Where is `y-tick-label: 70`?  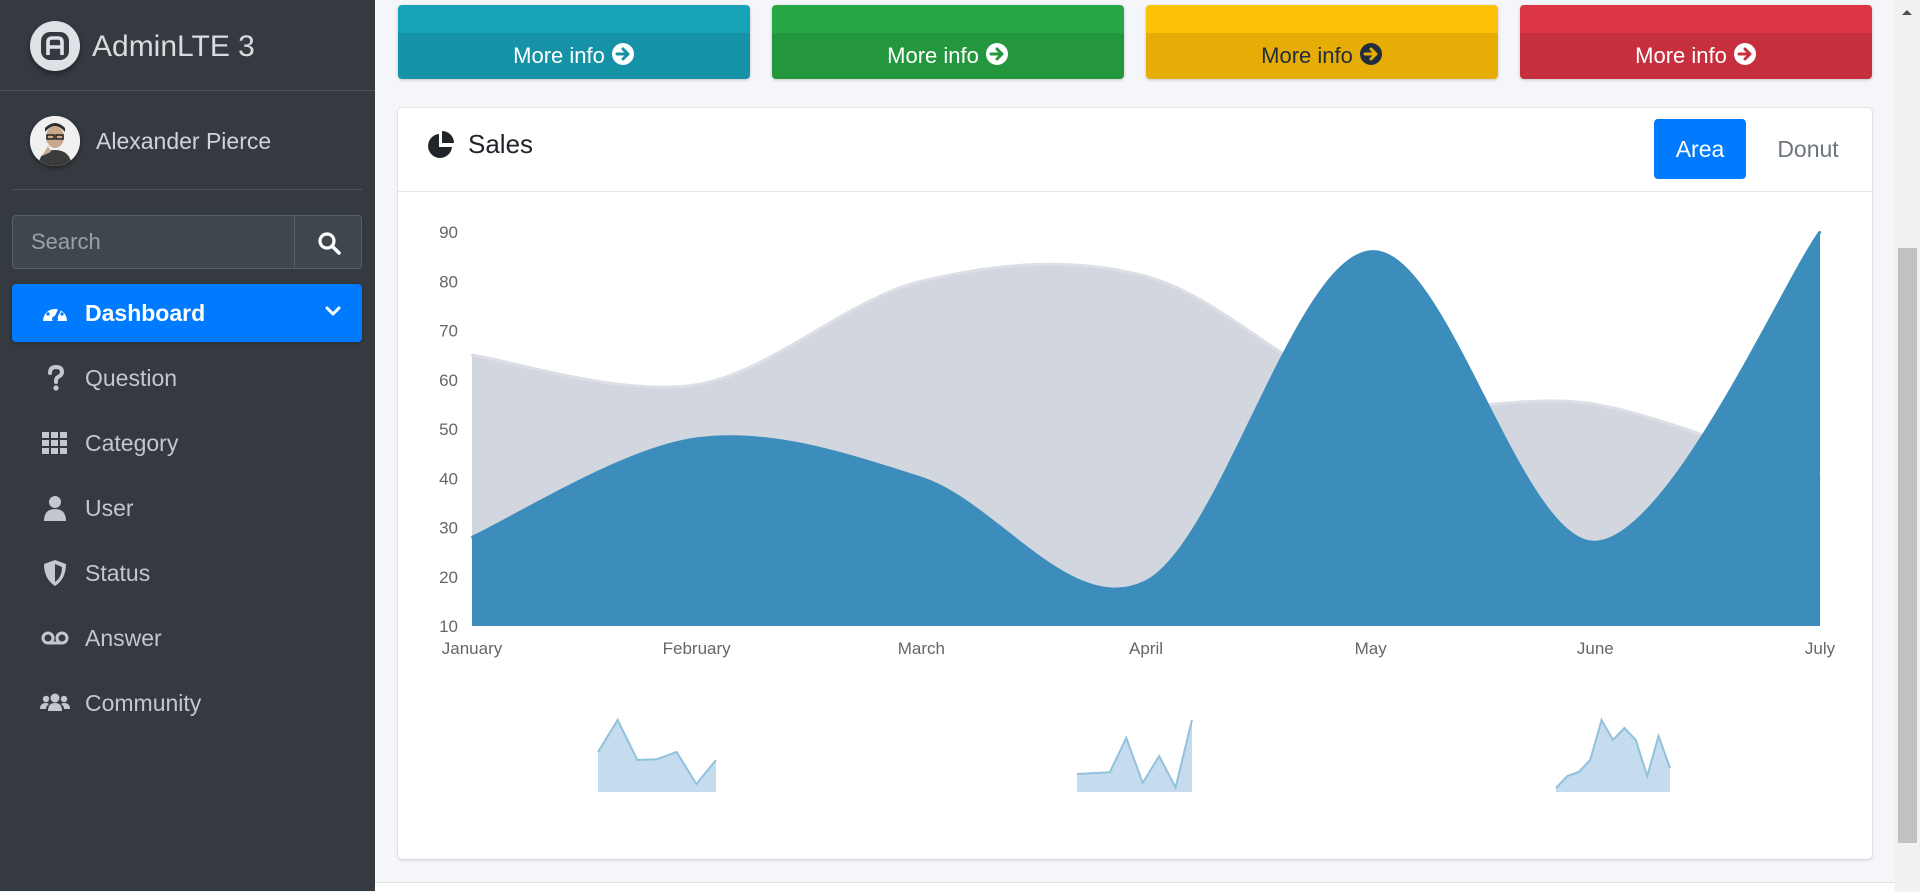
y-tick-label: 70 is located at coordinates (448, 331).